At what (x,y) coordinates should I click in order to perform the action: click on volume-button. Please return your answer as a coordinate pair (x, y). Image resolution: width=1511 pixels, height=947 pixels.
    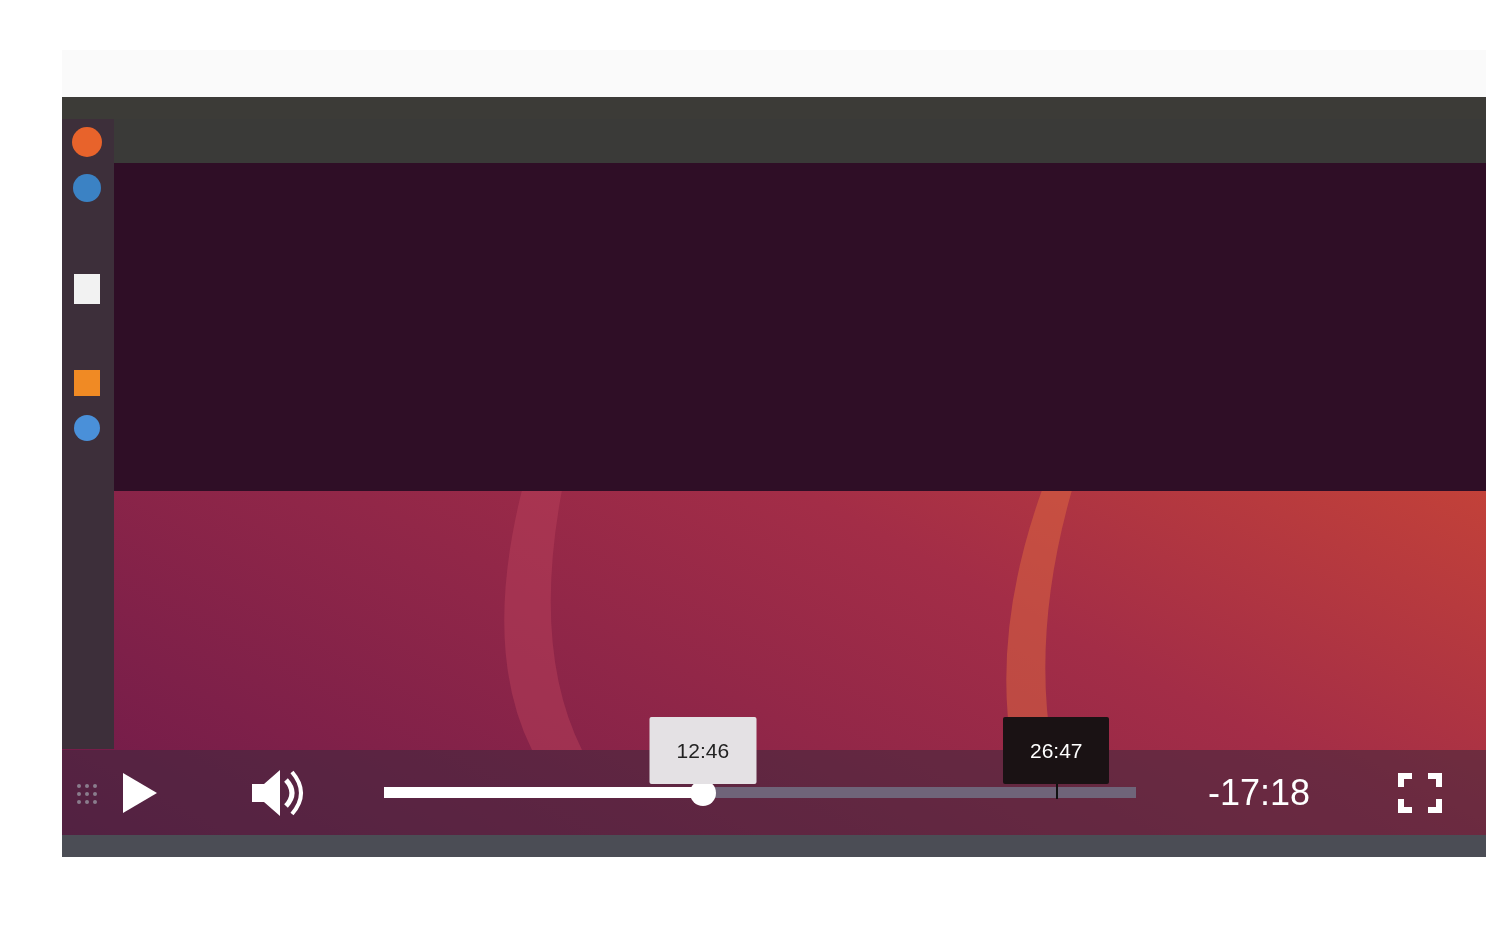
    Looking at the image, I should click on (278, 792).